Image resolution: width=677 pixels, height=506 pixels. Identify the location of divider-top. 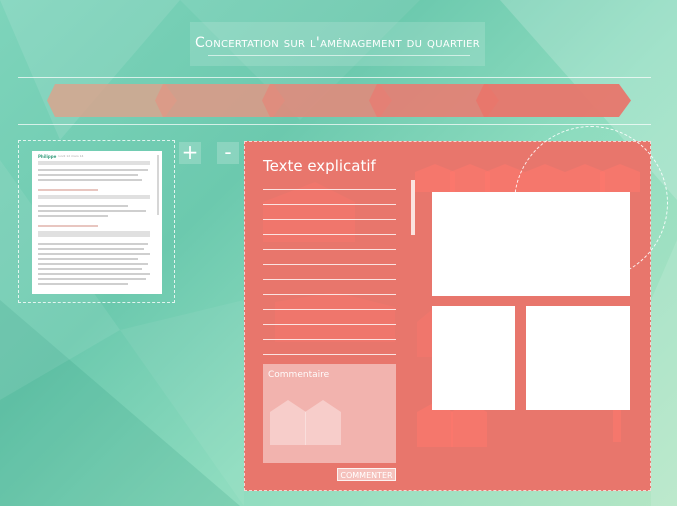
(334, 77).